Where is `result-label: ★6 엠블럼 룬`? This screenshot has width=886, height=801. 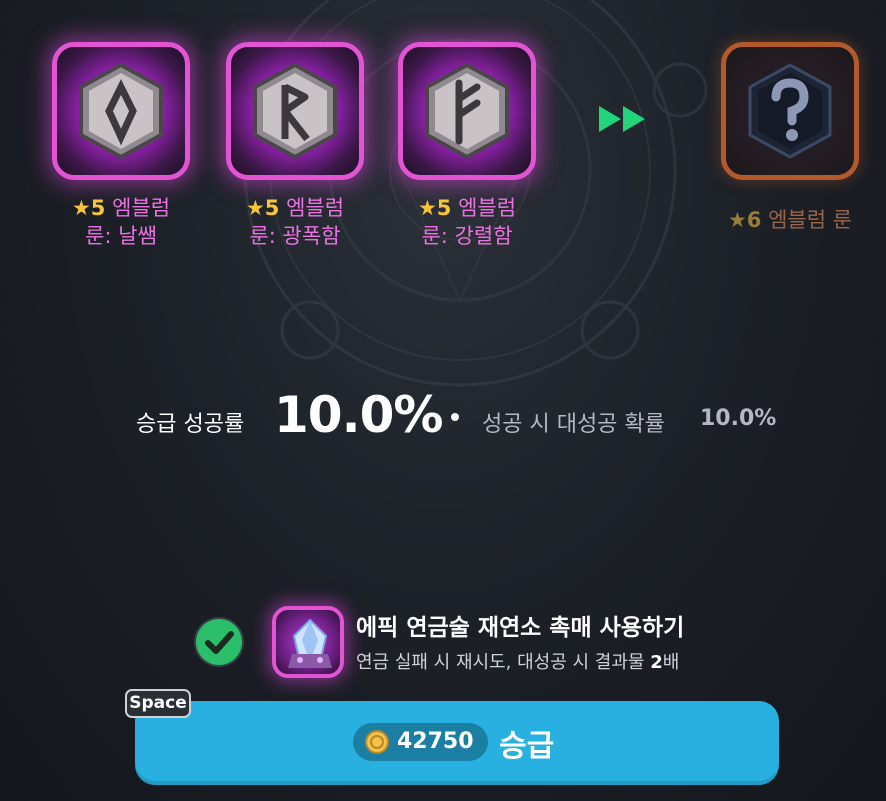 result-label: ★6 엠블럼 룬 is located at coordinates (790, 220).